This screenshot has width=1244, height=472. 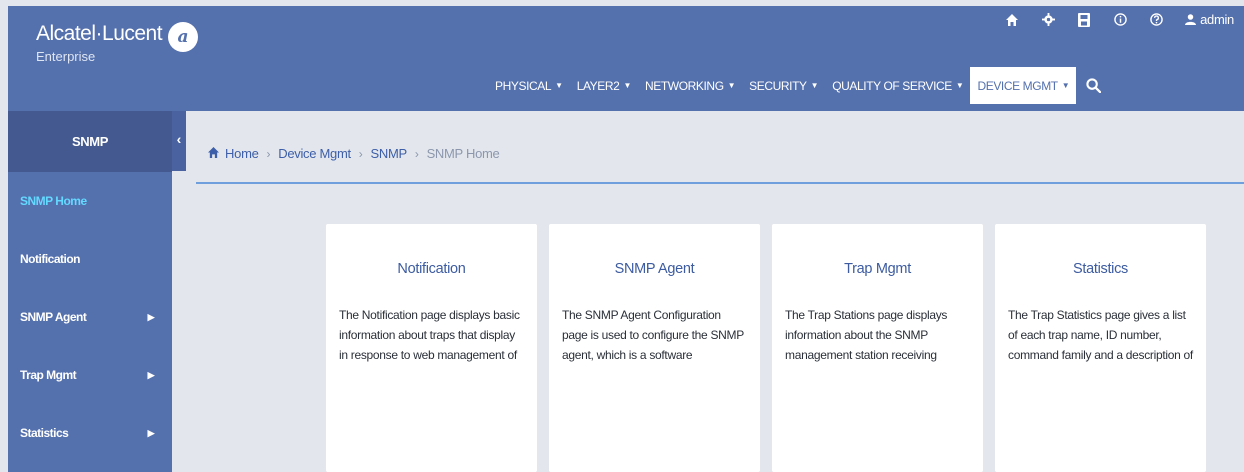 What do you see at coordinates (463, 153) in the screenshot?
I see `breadcrumb-current: SNMP Home` at bounding box center [463, 153].